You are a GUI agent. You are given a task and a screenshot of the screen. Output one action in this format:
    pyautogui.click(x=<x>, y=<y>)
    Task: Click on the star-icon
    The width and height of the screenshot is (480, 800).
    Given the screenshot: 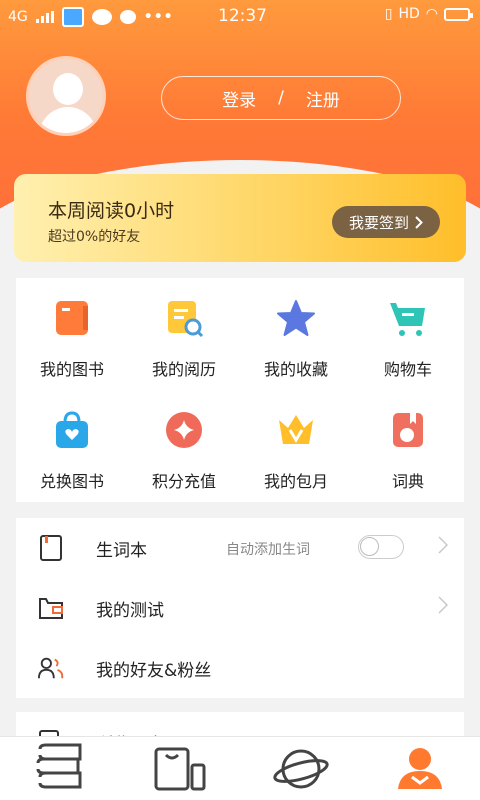 What is the action you would take?
    pyautogui.click(x=296, y=318)
    